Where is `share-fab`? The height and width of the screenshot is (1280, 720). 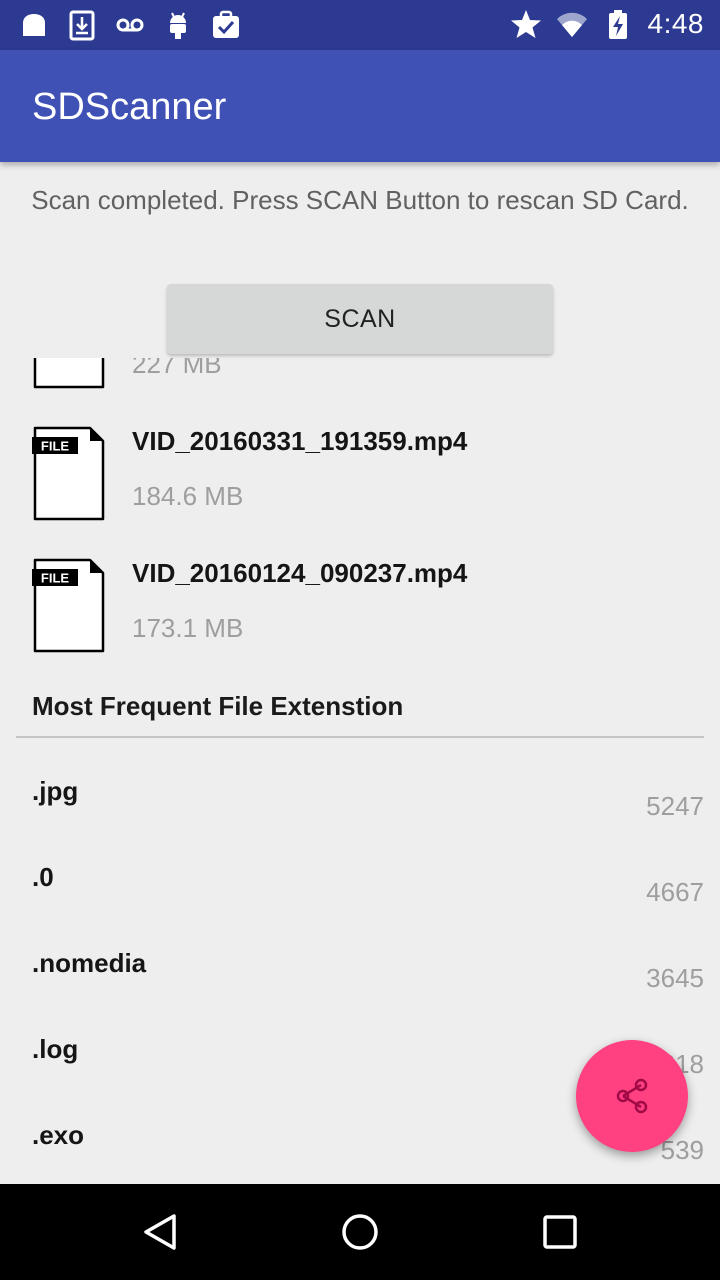
share-fab is located at coordinates (632, 1096).